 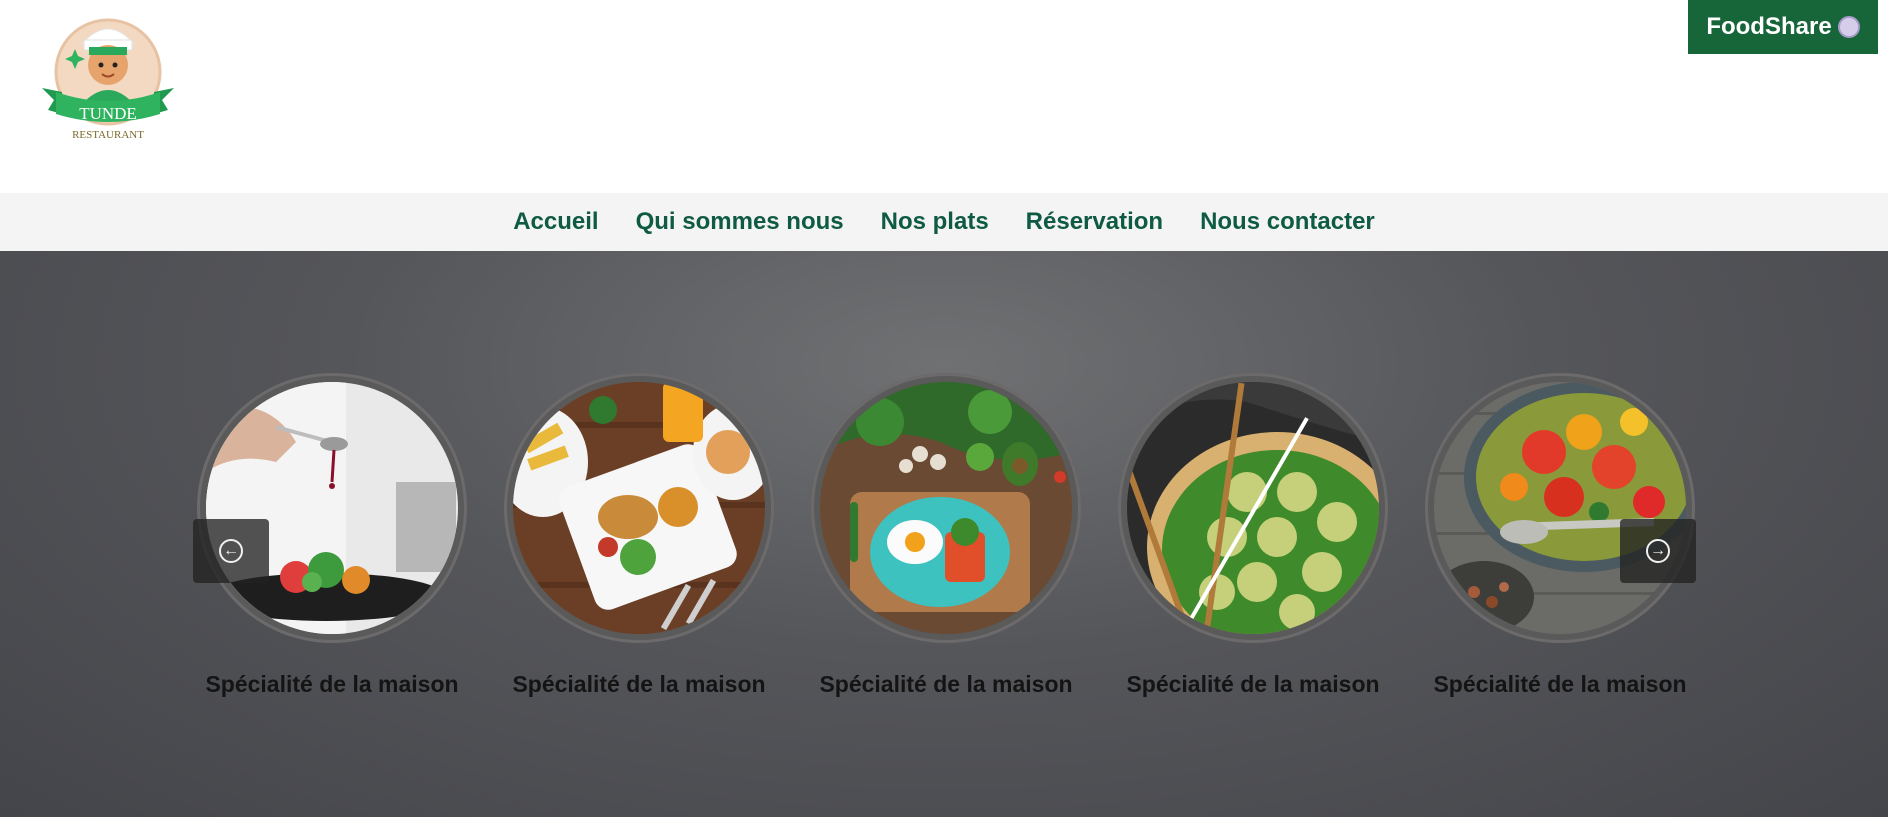 I want to click on arrow-left-circle-icon: ←, so click(x=231, y=551).